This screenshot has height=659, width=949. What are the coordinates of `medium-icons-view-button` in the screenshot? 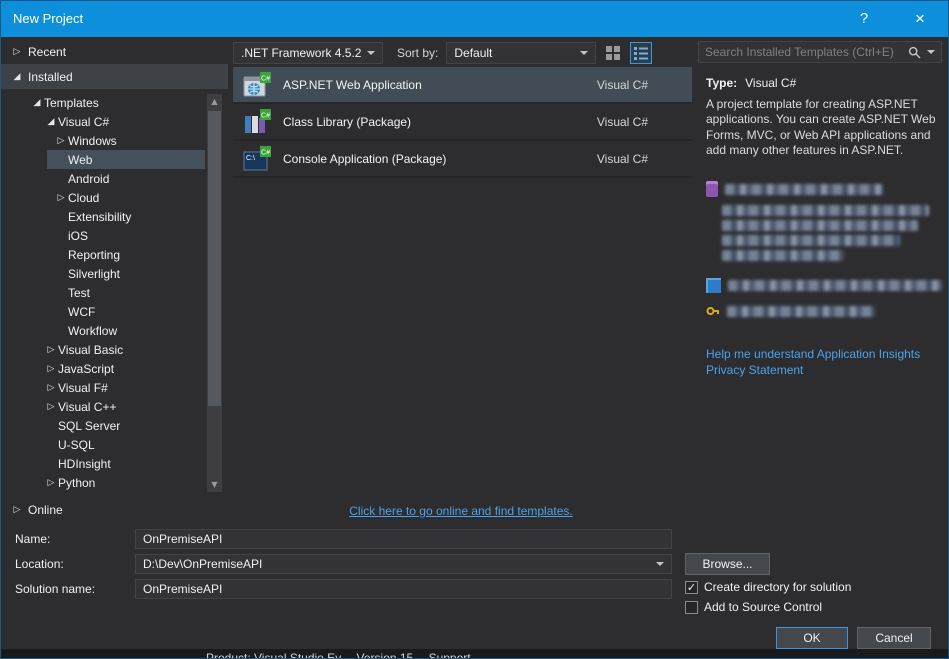 It's located at (613, 53).